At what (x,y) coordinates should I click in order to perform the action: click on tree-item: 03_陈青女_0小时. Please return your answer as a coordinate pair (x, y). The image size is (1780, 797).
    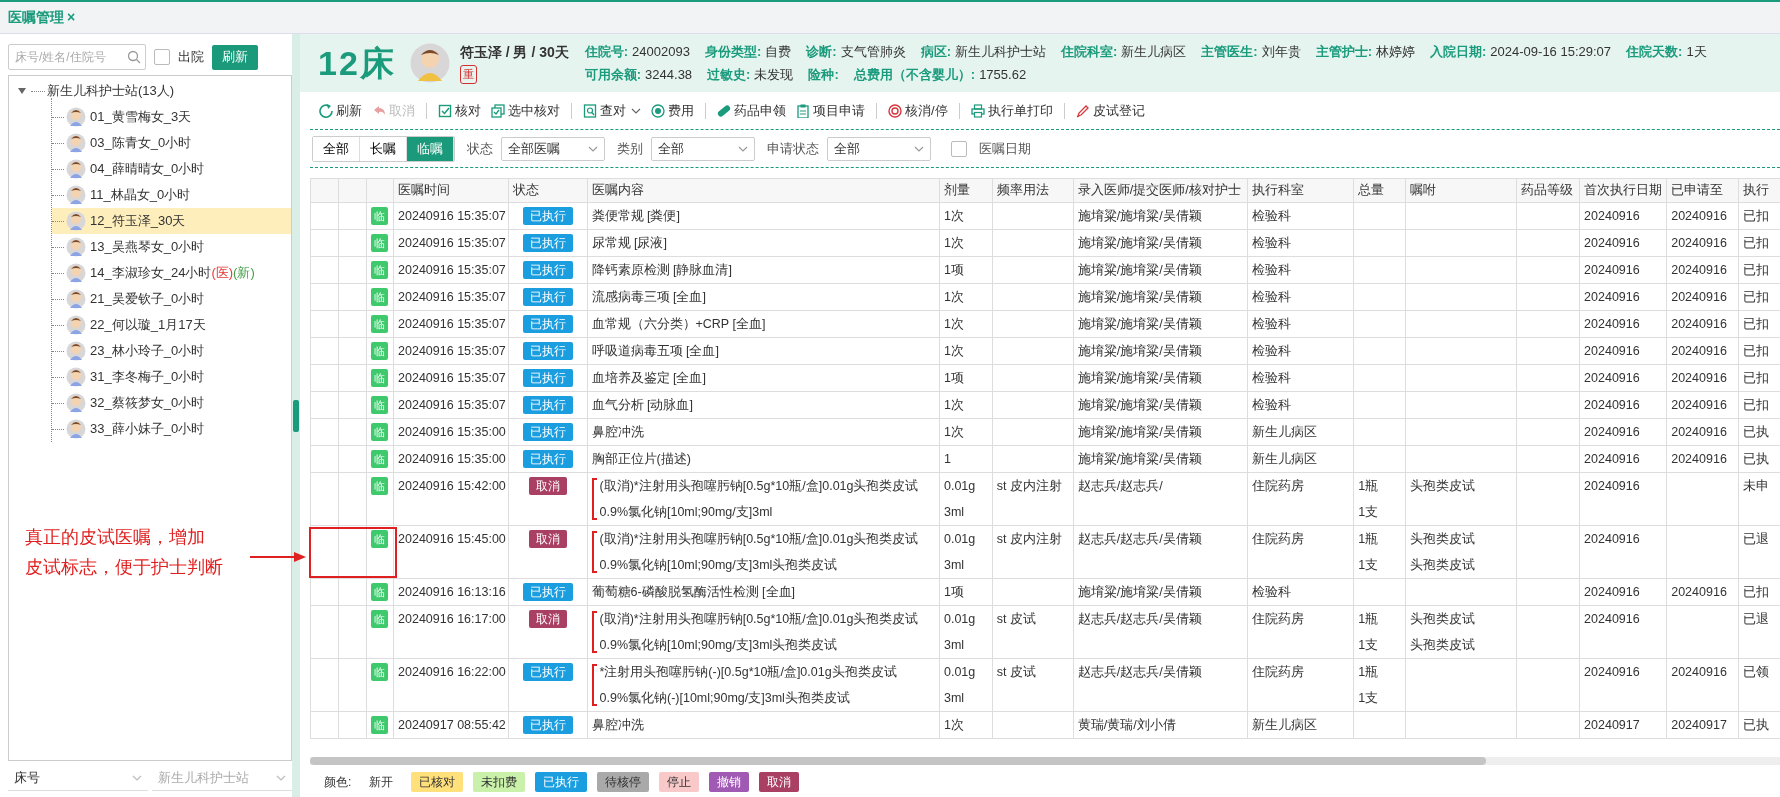
    Looking at the image, I should click on (171, 143).